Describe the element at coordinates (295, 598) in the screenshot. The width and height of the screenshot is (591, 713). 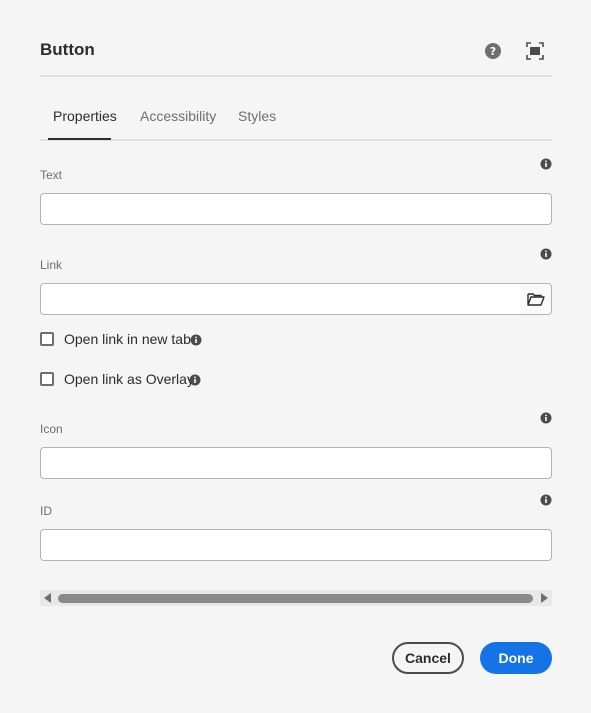
I see `scrollbar-thumb` at that location.